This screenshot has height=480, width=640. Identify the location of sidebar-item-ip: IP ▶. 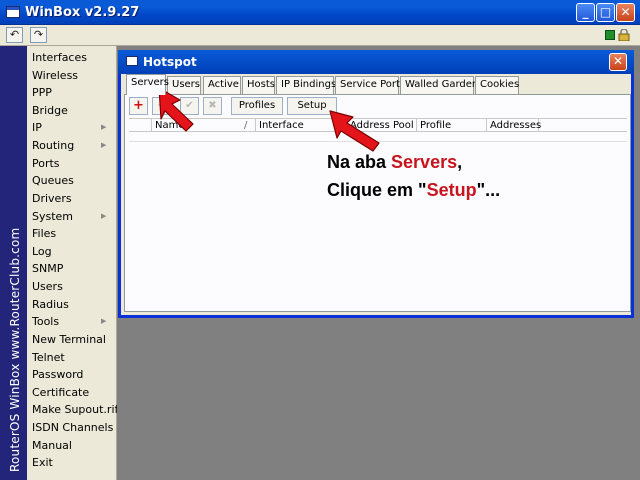
(72, 128).